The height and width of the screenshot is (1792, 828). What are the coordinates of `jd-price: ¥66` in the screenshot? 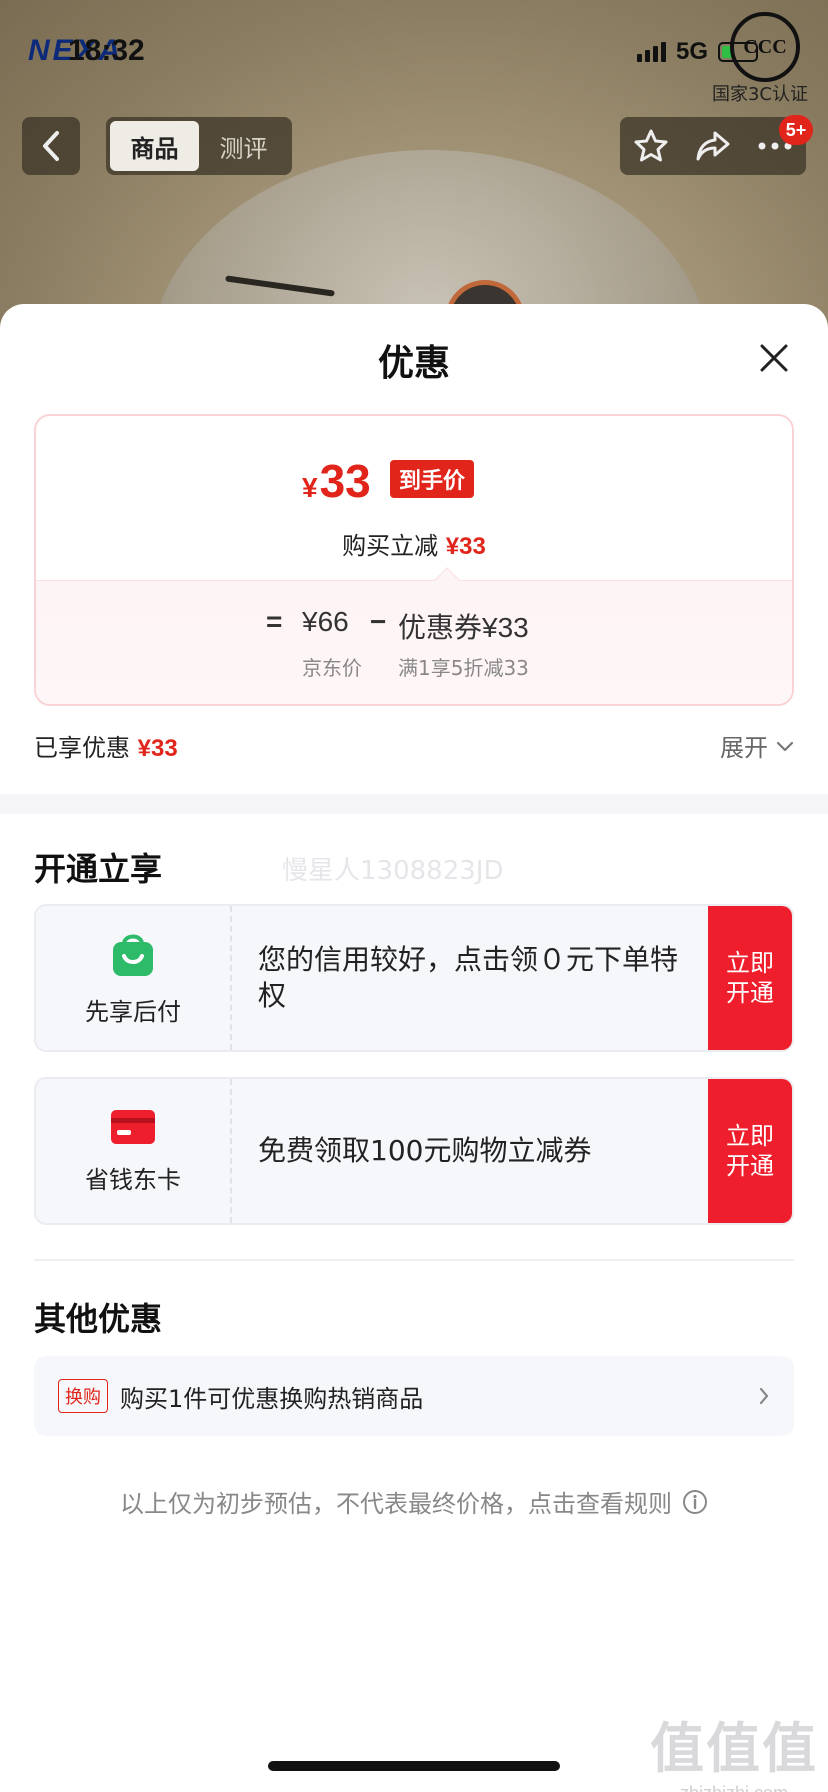 It's located at (325, 621).